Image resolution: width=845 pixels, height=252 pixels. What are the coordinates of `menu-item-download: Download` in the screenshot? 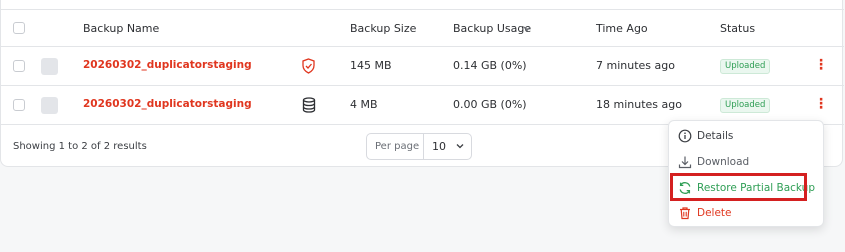 It's located at (746, 163).